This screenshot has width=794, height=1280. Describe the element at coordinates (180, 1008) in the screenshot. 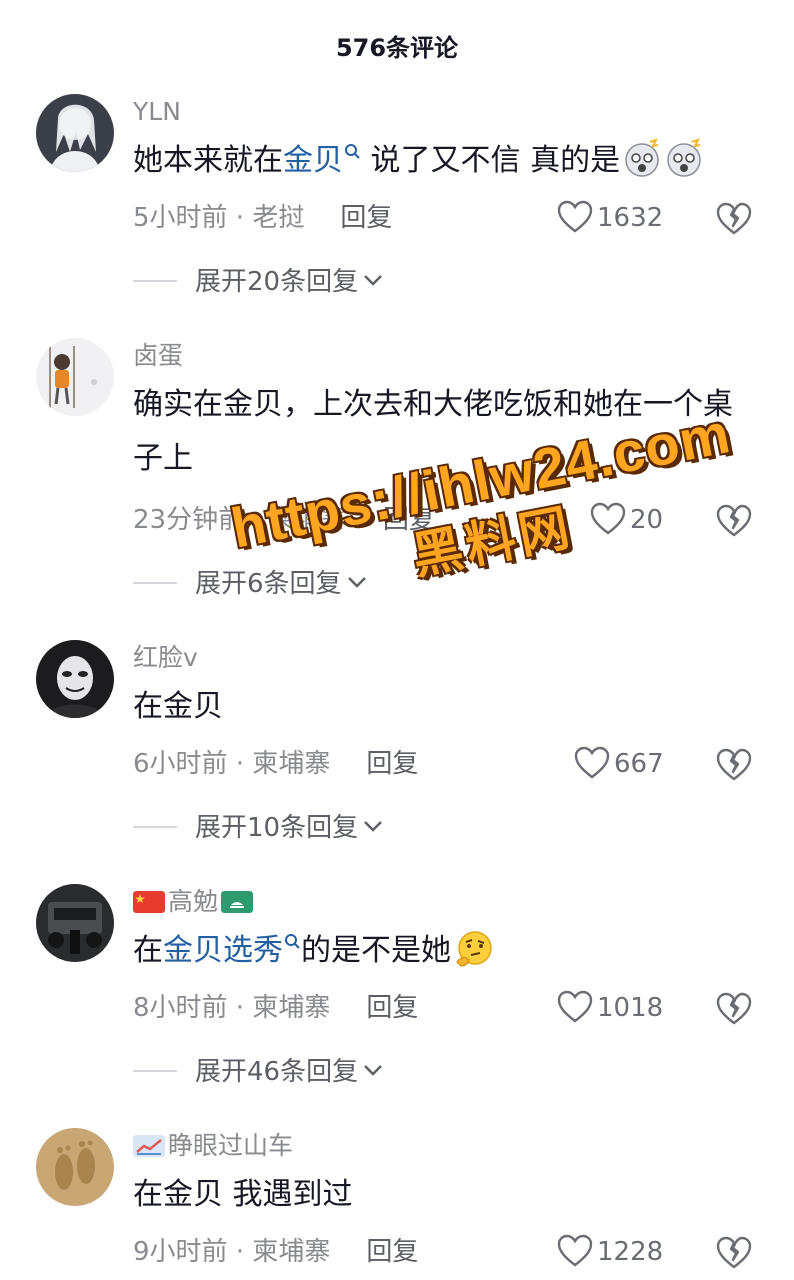

I see `timestamp: 8小时前` at that location.